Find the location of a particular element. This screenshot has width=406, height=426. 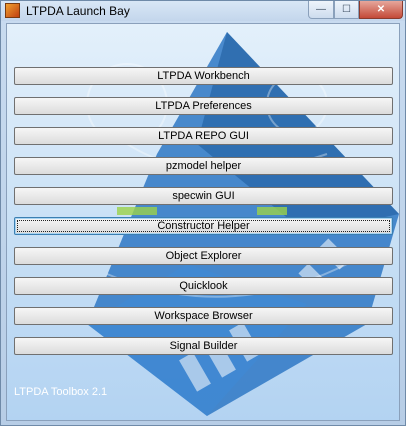

quicklook-button: Quicklook is located at coordinates (203, 286).